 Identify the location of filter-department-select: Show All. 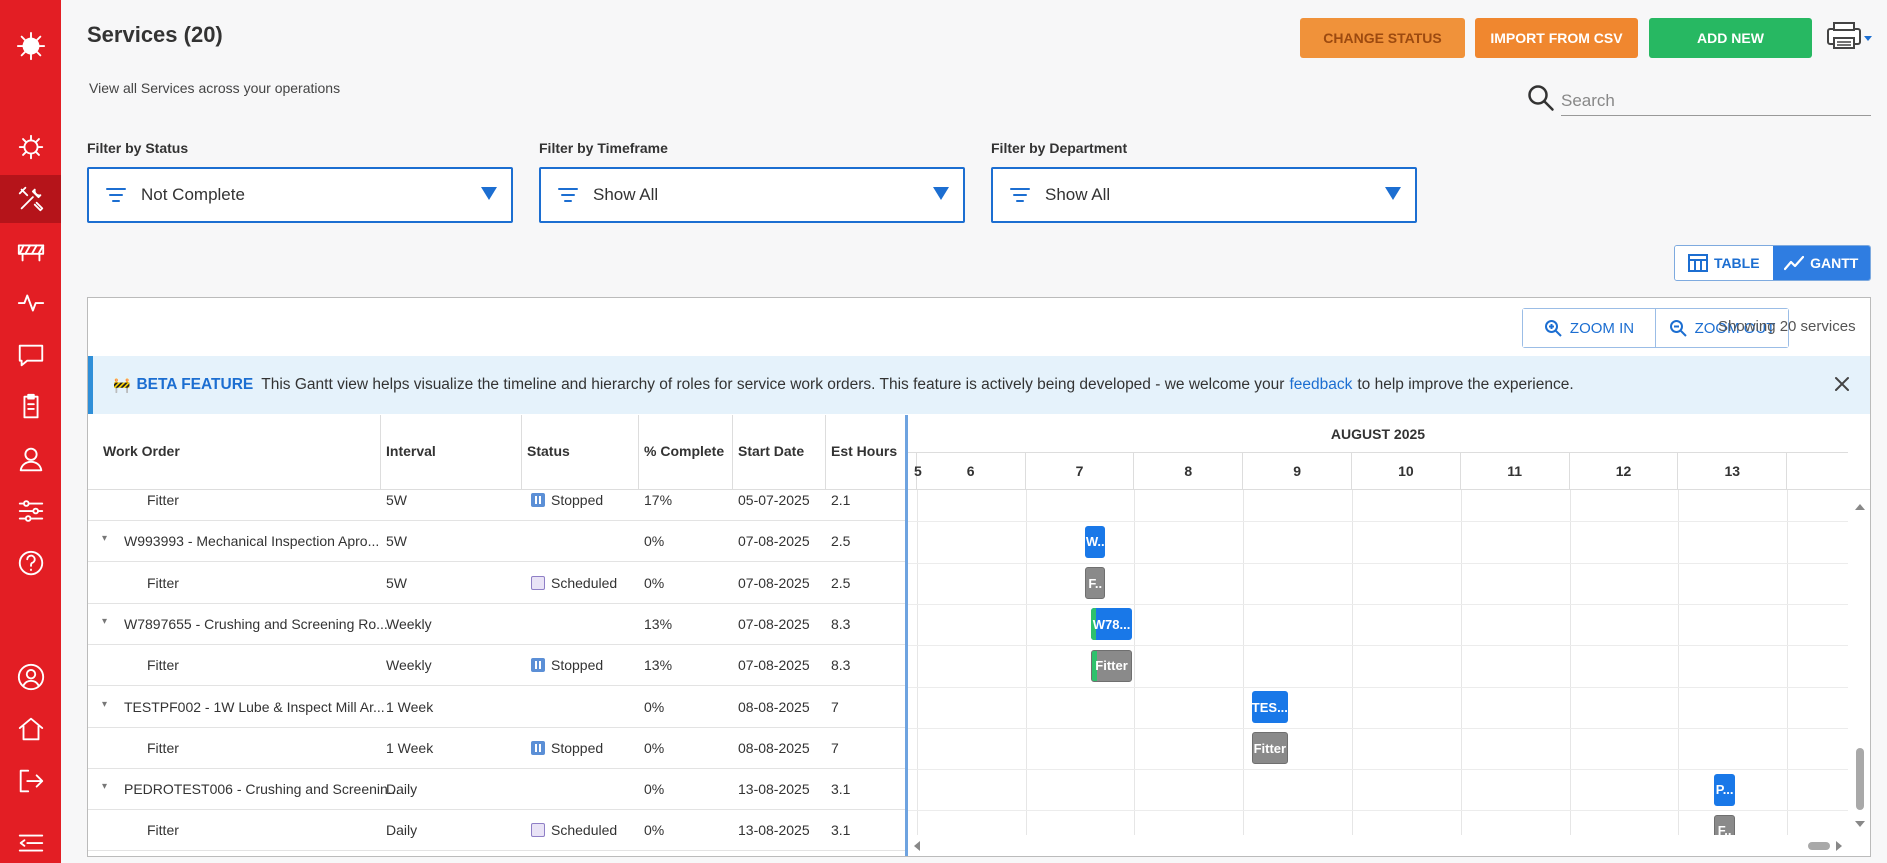
(1204, 195).